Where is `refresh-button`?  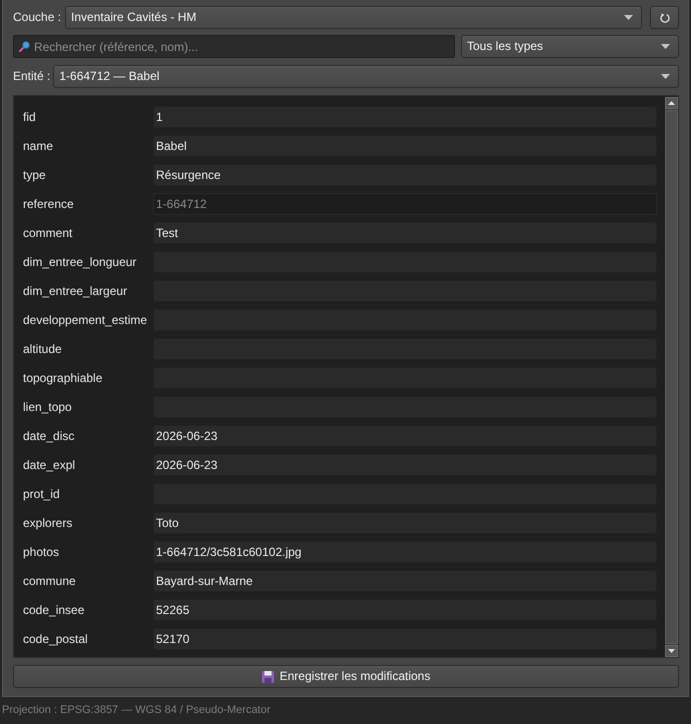 refresh-button is located at coordinates (664, 17).